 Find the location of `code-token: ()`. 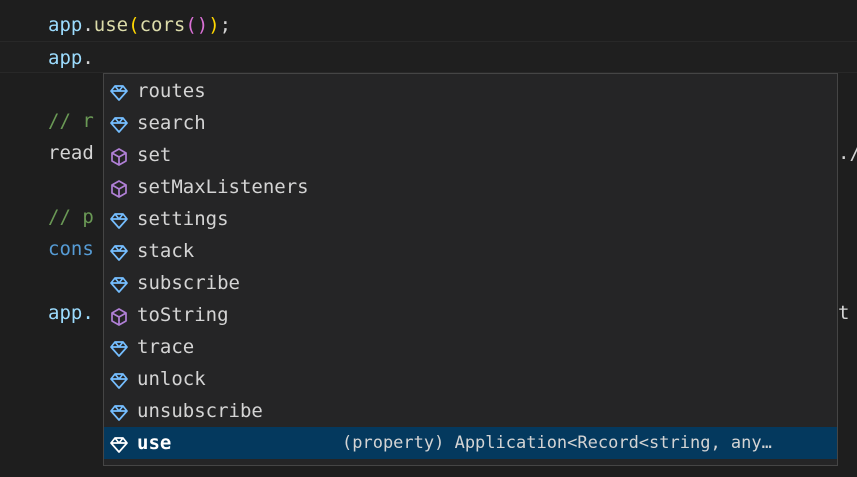

code-token: () is located at coordinates (197, 25).